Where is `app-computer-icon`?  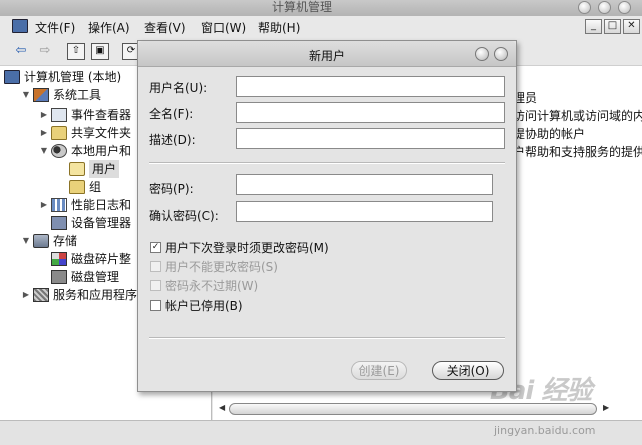 app-computer-icon is located at coordinates (20, 26).